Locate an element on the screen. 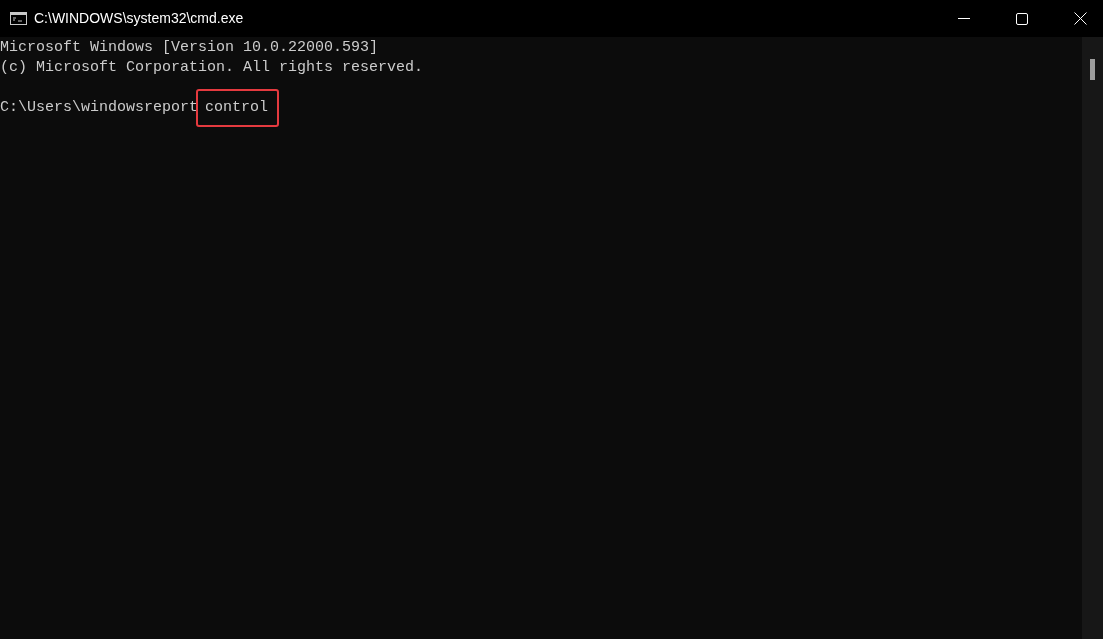 This screenshot has width=1103, height=639. console-app-icon is located at coordinates (18, 18).